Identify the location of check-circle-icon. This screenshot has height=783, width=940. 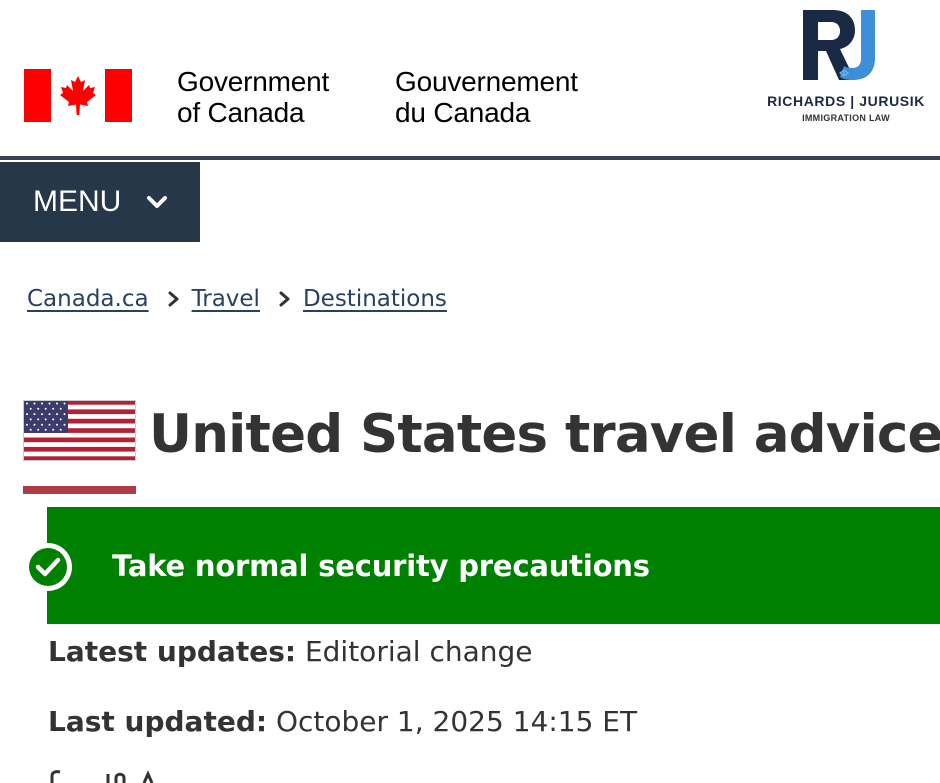
(48, 567).